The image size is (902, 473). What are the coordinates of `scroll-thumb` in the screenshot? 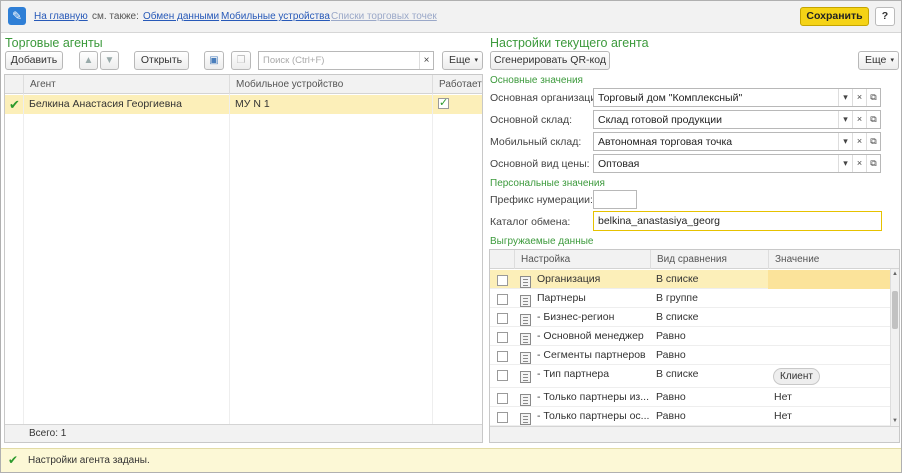 It's located at (895, 310).